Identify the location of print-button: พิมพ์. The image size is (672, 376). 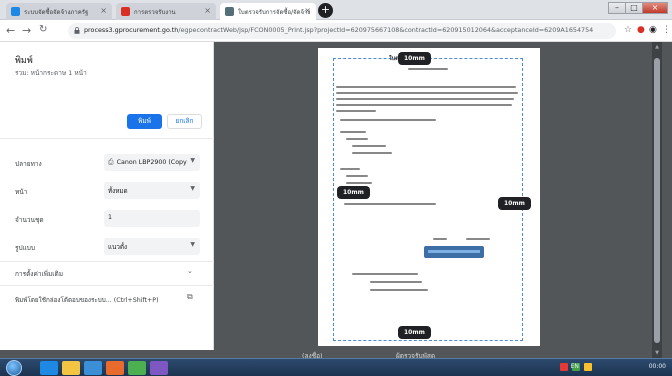
(144, 121).